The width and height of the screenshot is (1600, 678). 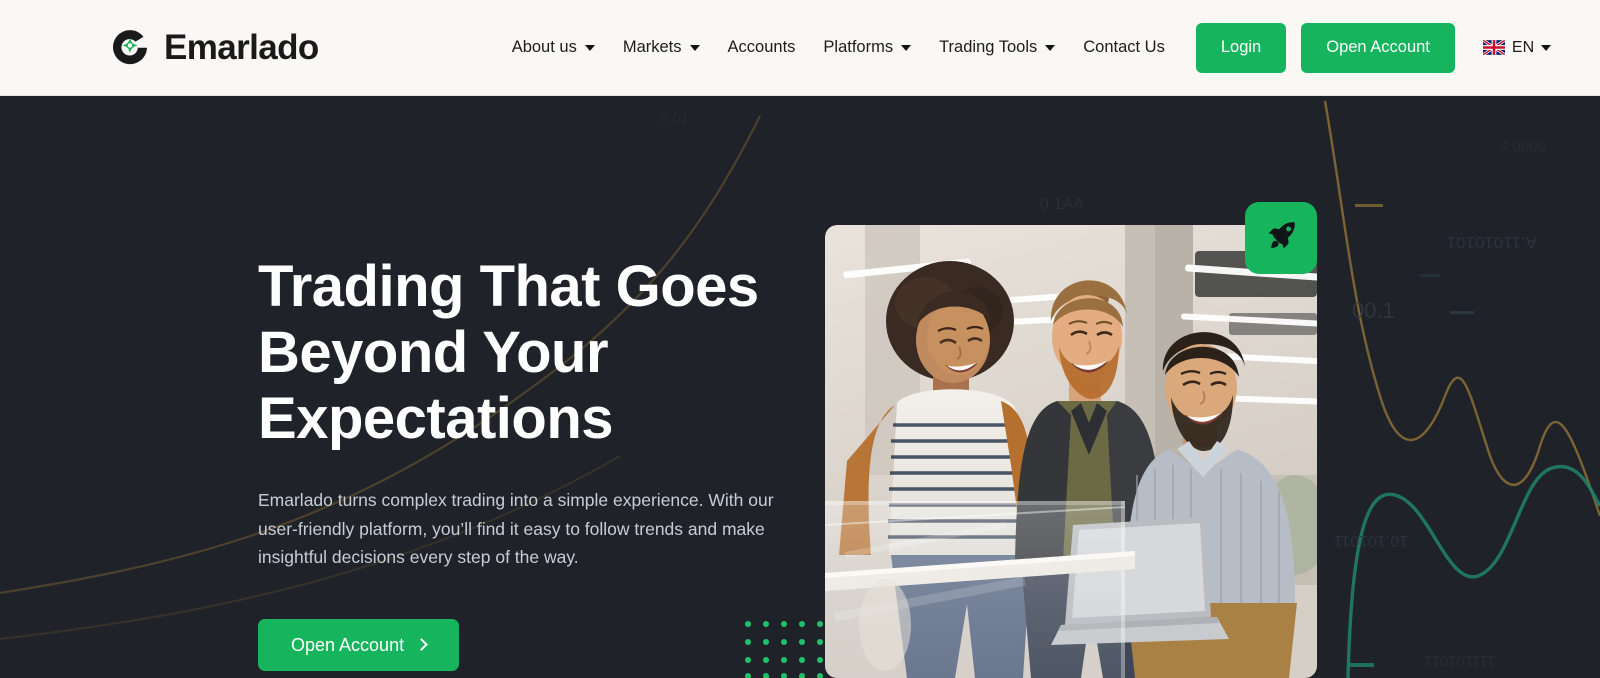 I want to click on nav-item-trading-tools: Trading Tools, so click(x=997, y=47).